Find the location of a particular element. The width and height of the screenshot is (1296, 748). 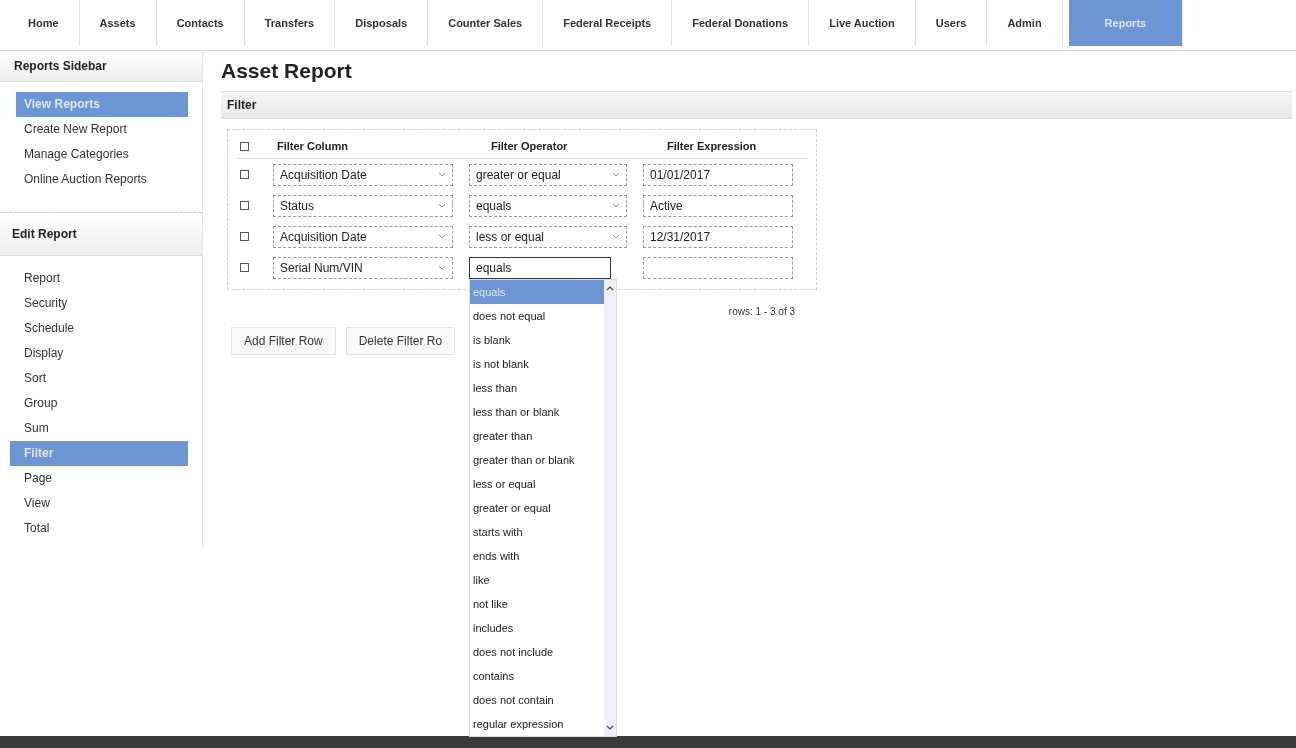

sidebar-link: Display is located at coordinates (106, 353).